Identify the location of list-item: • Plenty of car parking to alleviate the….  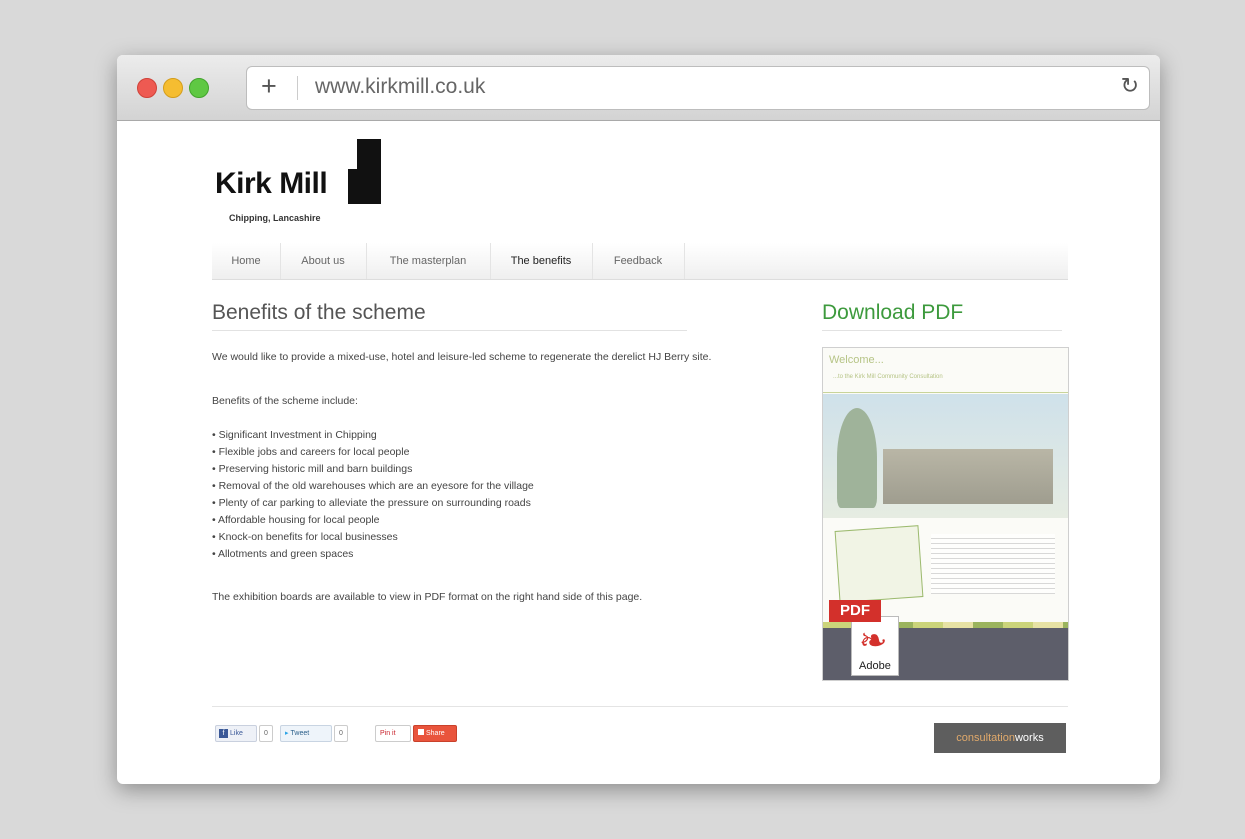
(371, 503).